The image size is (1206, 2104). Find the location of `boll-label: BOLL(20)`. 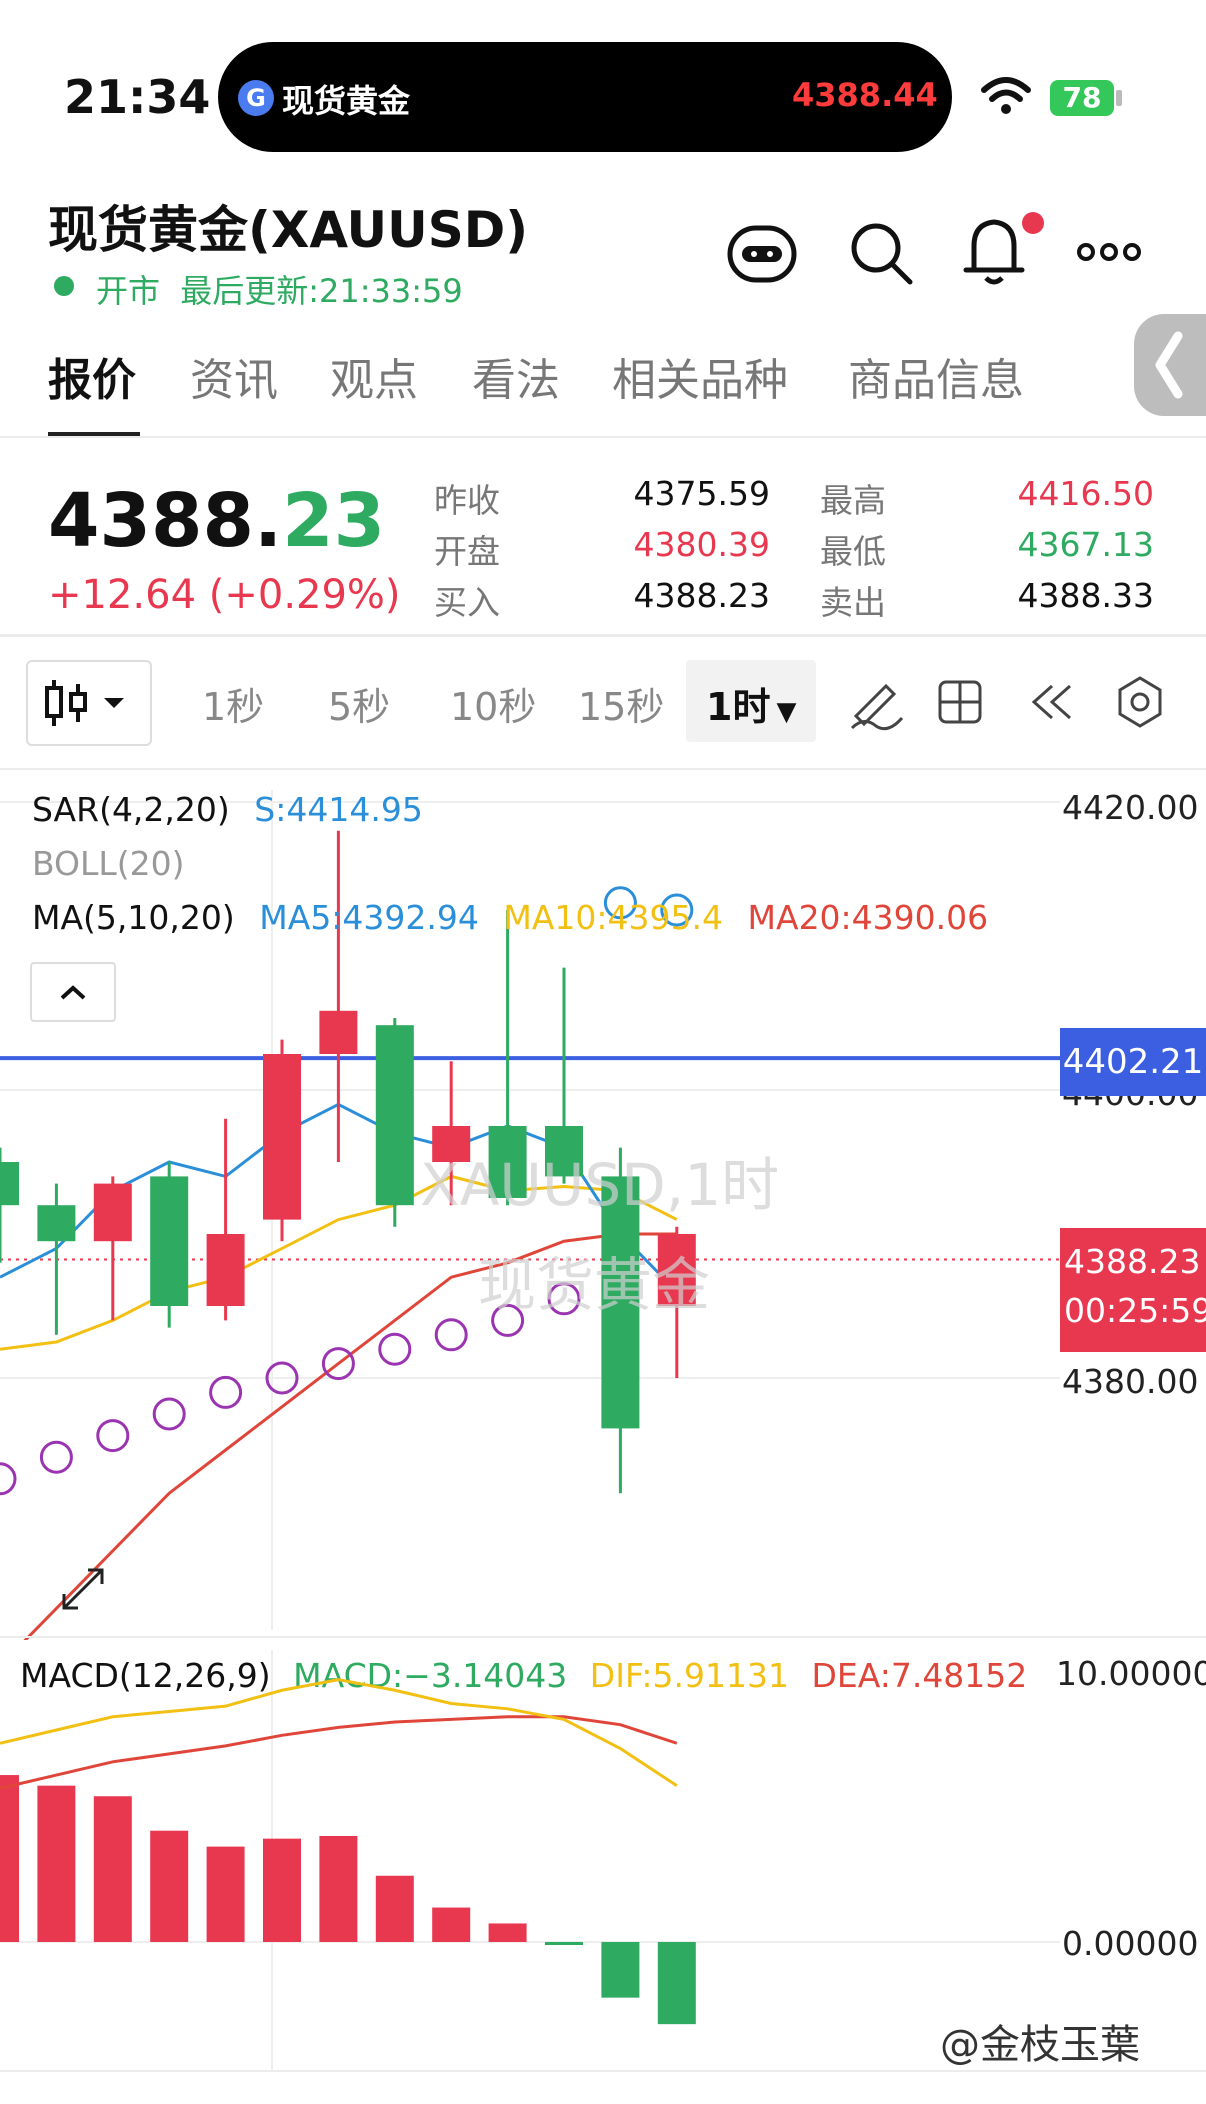

boll-label: BOLL(20) is located at coordinates (108, 863).